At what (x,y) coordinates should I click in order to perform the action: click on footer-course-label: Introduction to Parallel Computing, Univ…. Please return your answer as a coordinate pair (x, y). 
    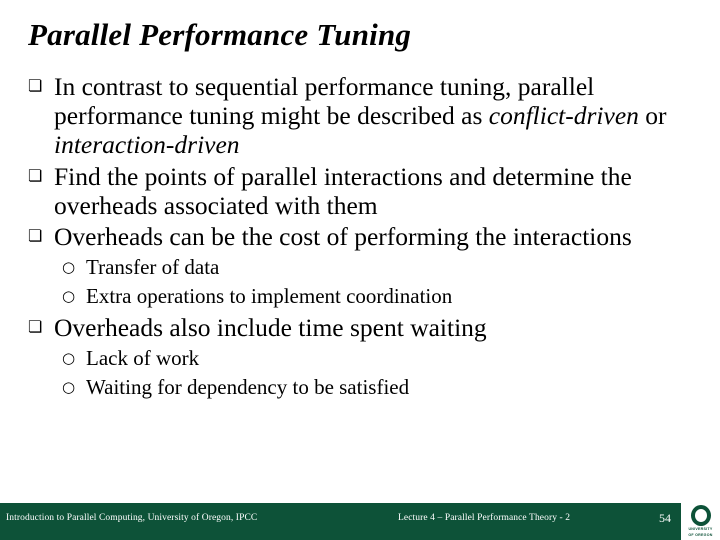
    Looking at the image, I should click on (132, 518).